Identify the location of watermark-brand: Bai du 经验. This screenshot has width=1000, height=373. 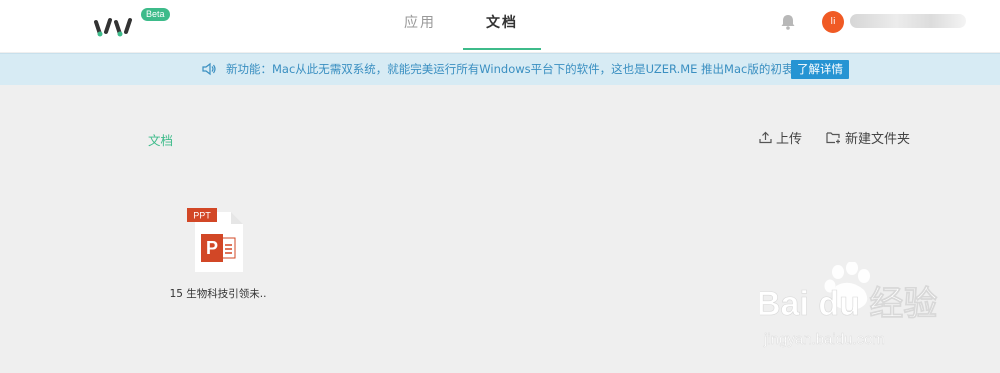
(848, 303).